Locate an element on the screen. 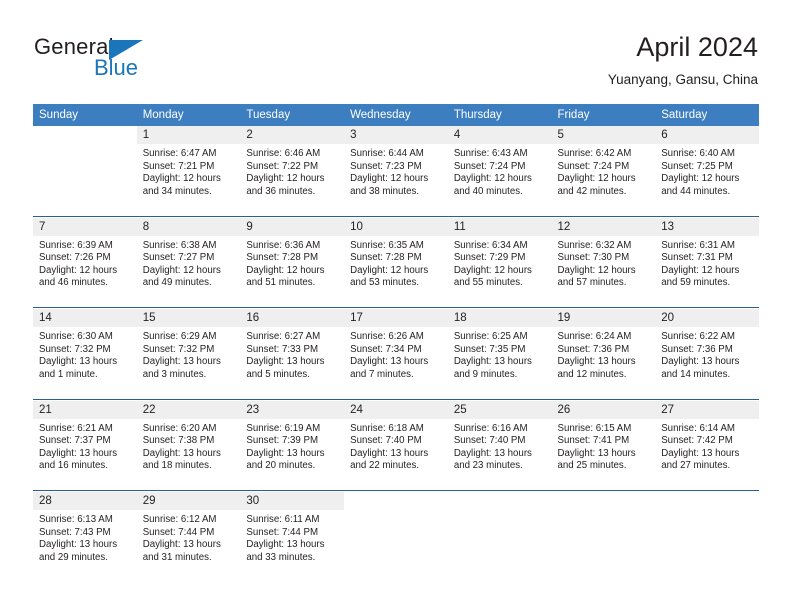 The height and width of the screenshot is (612, 792). day-number-cell: 14 is located at coordinates (85, 318).